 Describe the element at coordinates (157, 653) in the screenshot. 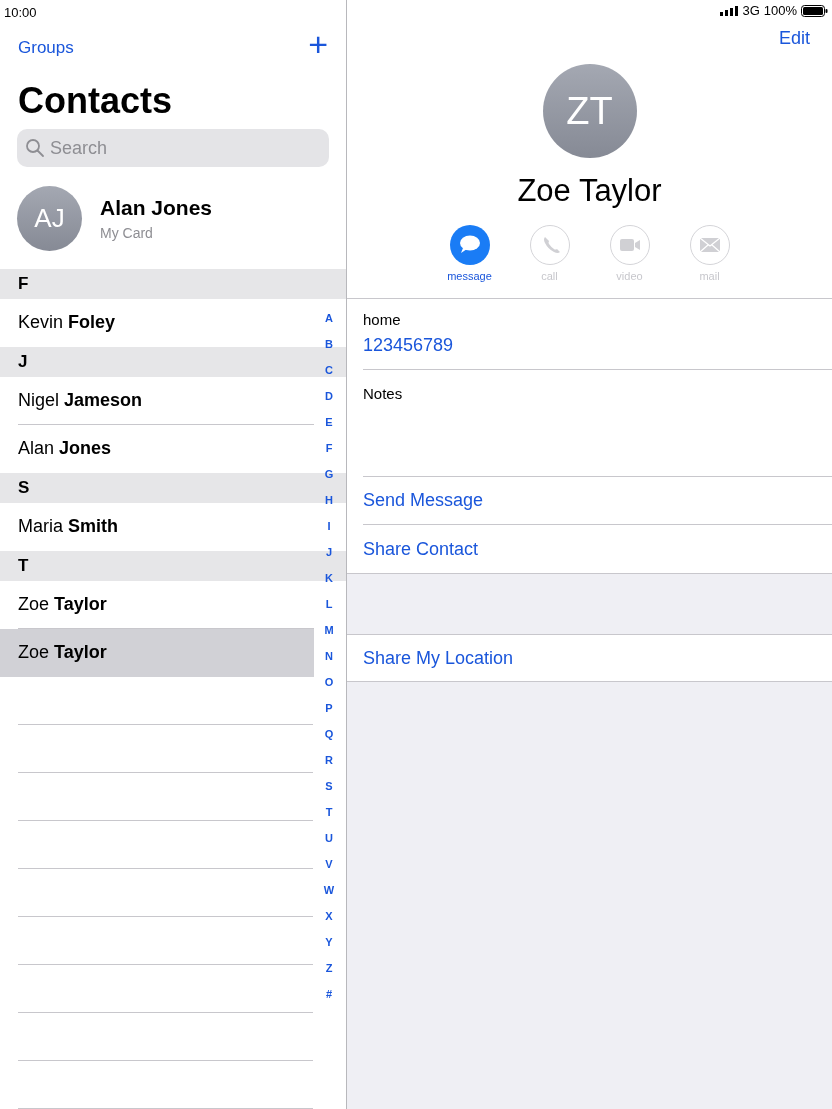

I see `contact-row: Zoe Taylor` at that location.